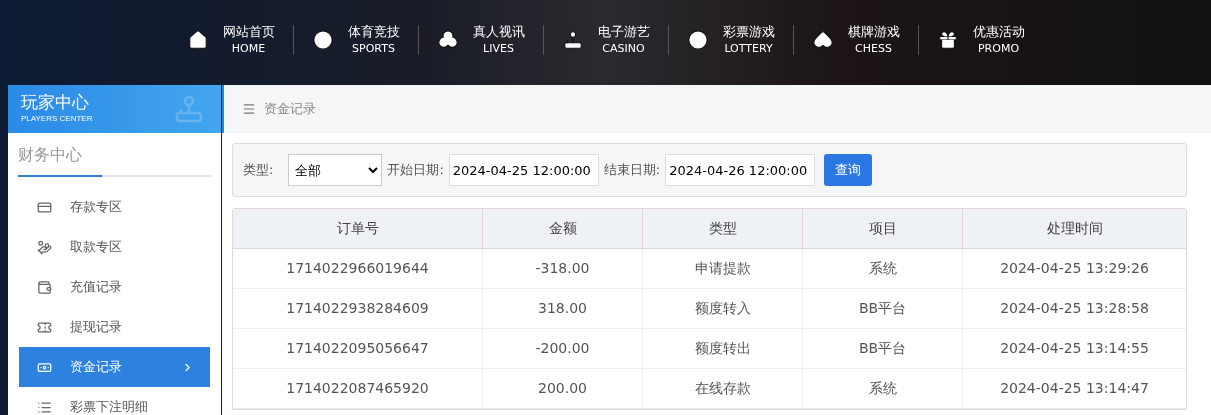 This screenshot has width=1211, height=415. Describe the element at coordinates (335, 170) in the screenshot. I see `type-select: 全部` at that location.